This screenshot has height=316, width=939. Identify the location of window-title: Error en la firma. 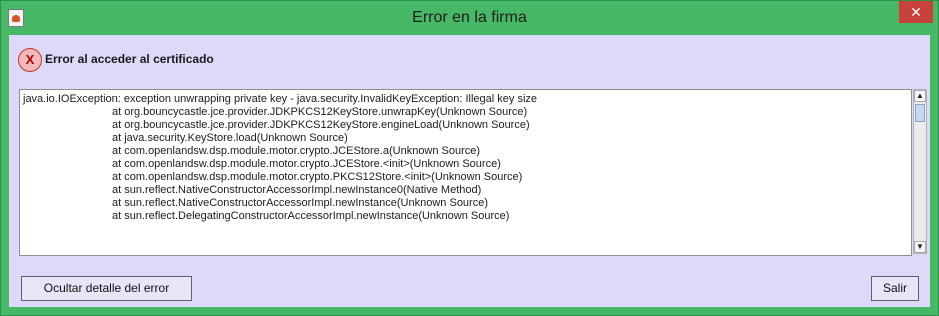
(469, 17).